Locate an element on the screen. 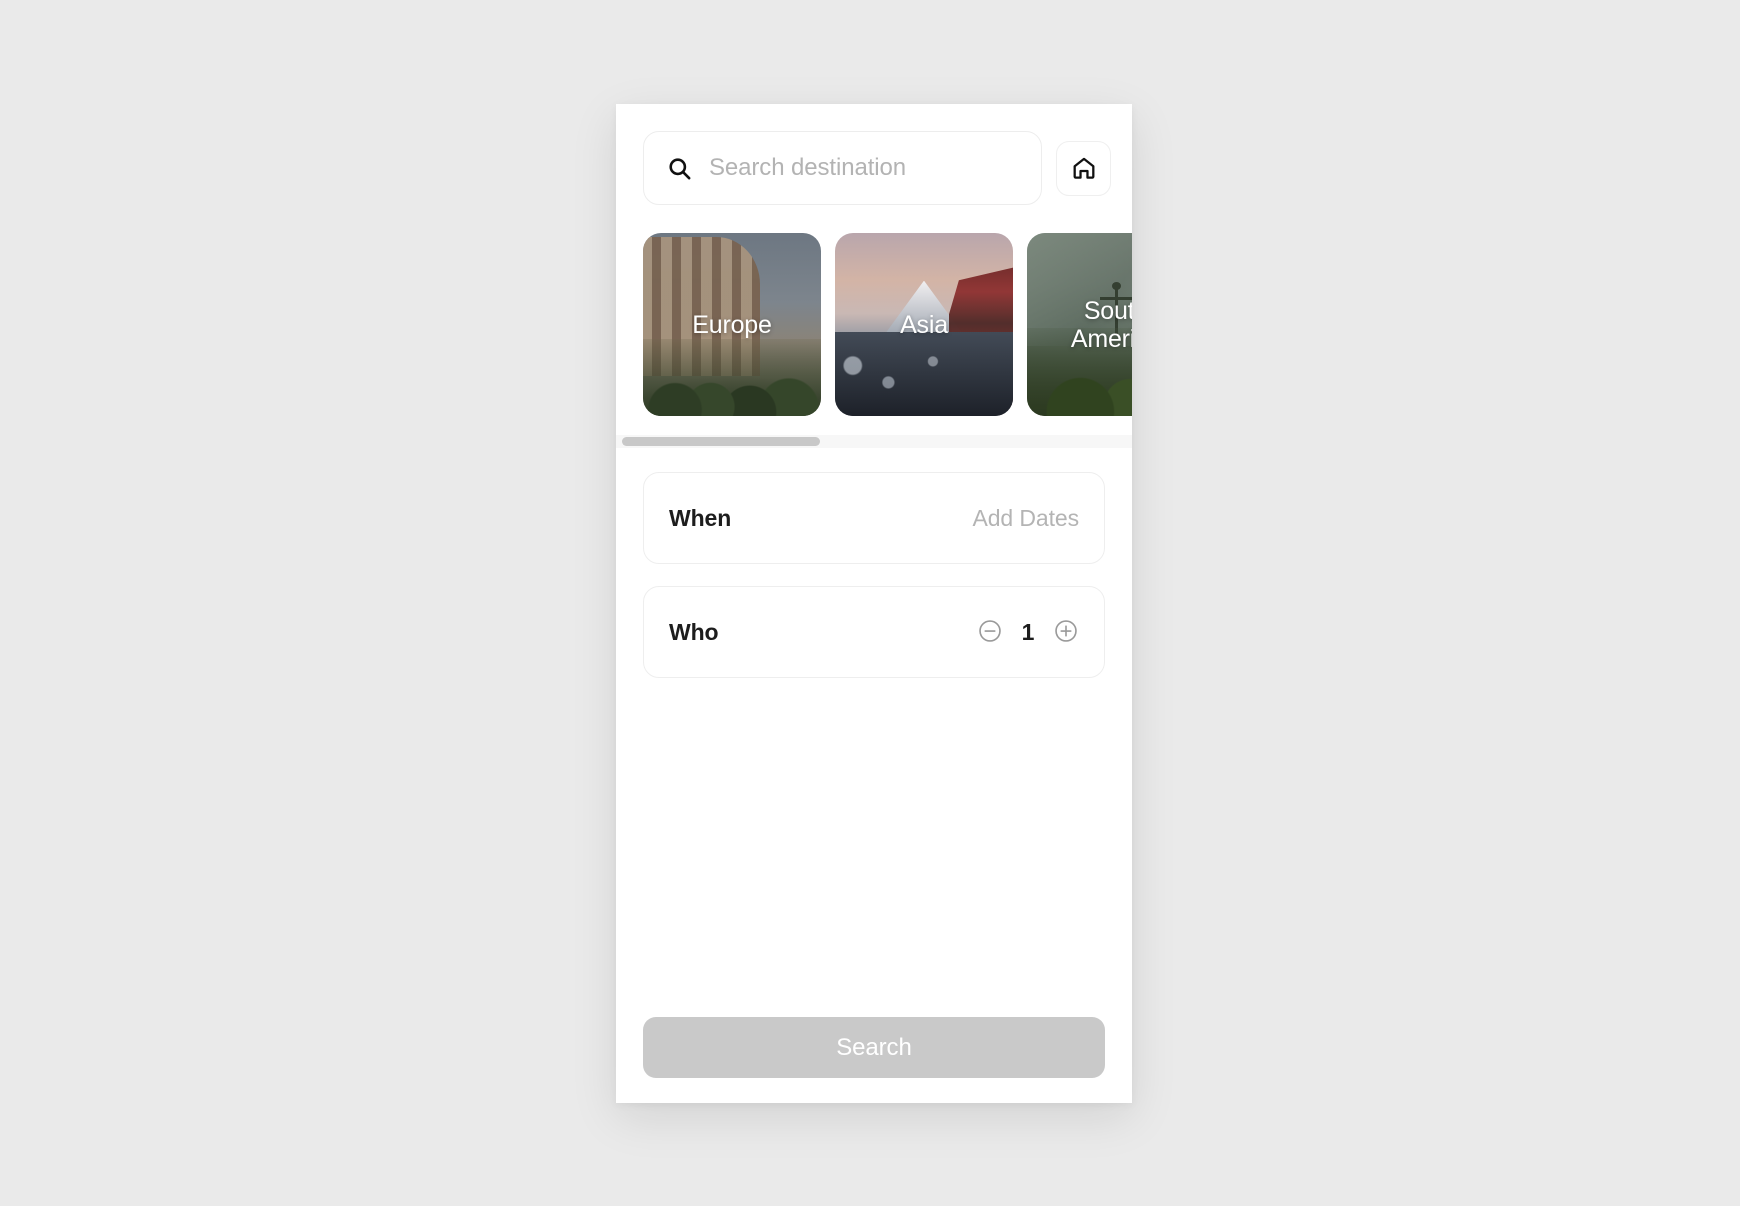 The image size is (1740, 1206). destination-card-label: Asia is located at coordinates (924, 324).